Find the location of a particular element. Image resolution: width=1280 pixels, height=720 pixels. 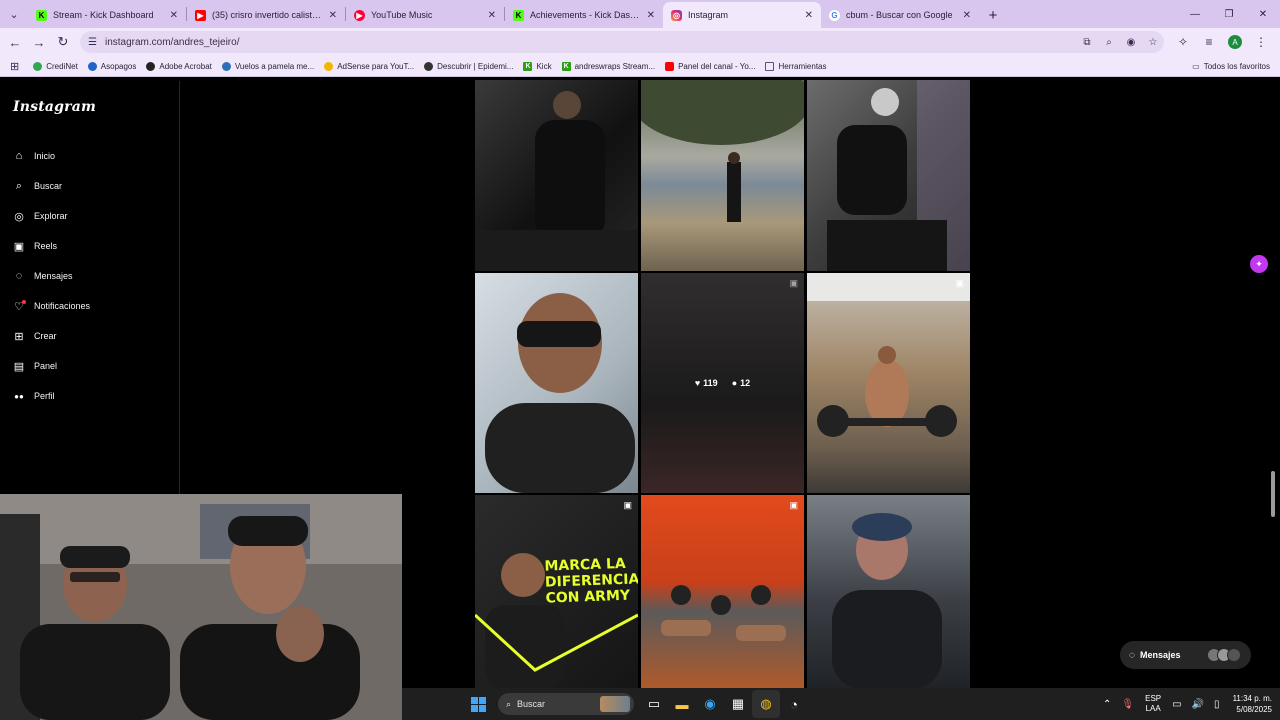

sidebar-item-perfil: ●● Perfil is located at coordinates (51, 396).